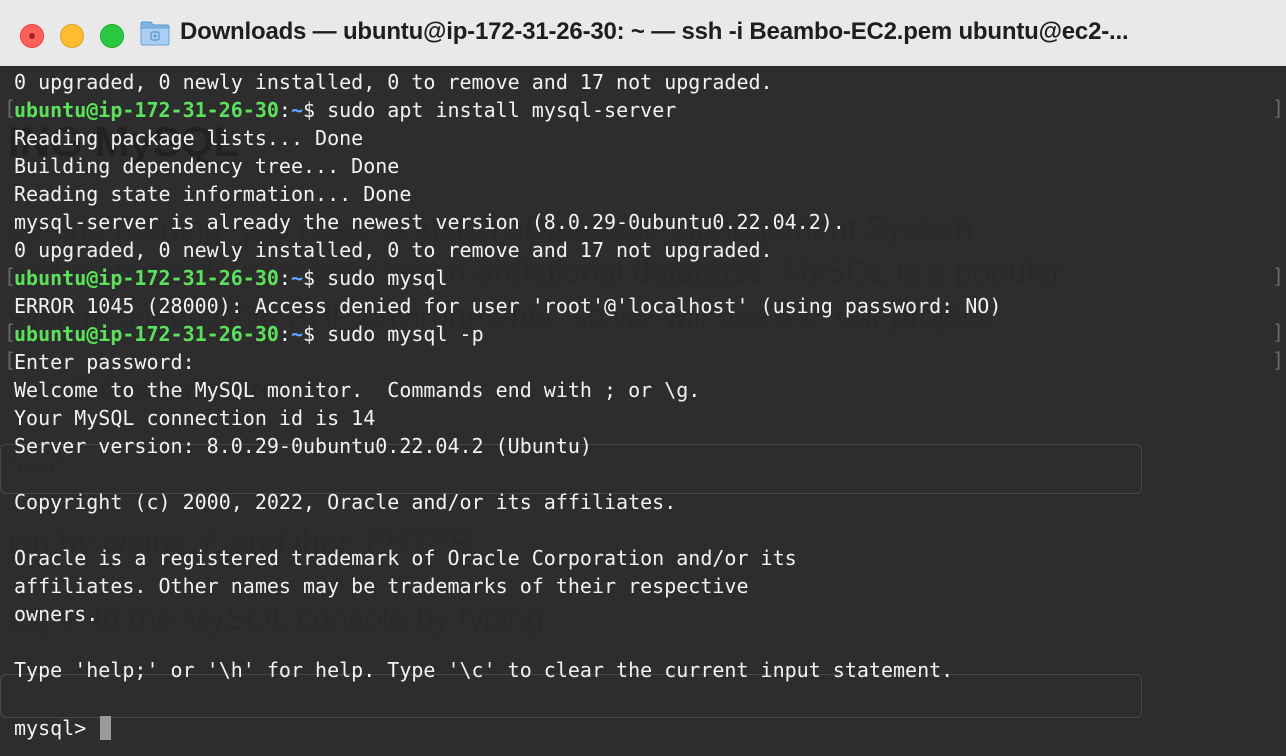 This screenshot has height=756, width=1286. Describe the element at coordinates (32, 36) in the screenshot. I see `close-icon` at that location.